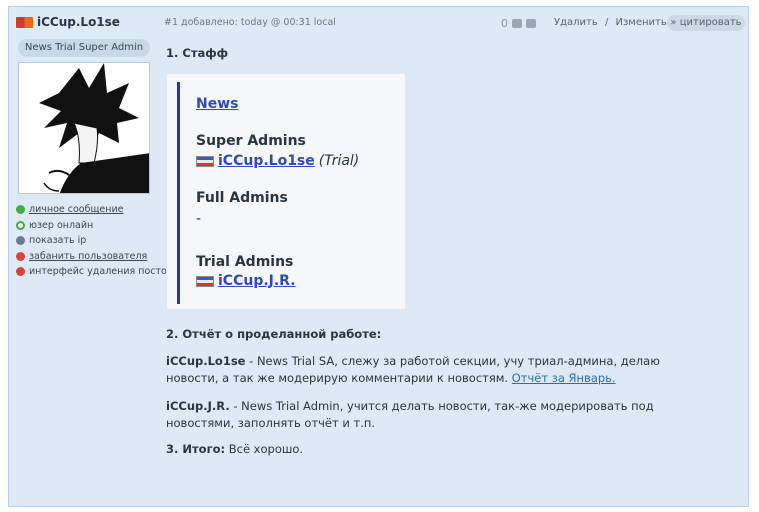  Describe the element at coordinates (706, 23) in the screenshot. I see `quote-button: » цитировать` at that location.